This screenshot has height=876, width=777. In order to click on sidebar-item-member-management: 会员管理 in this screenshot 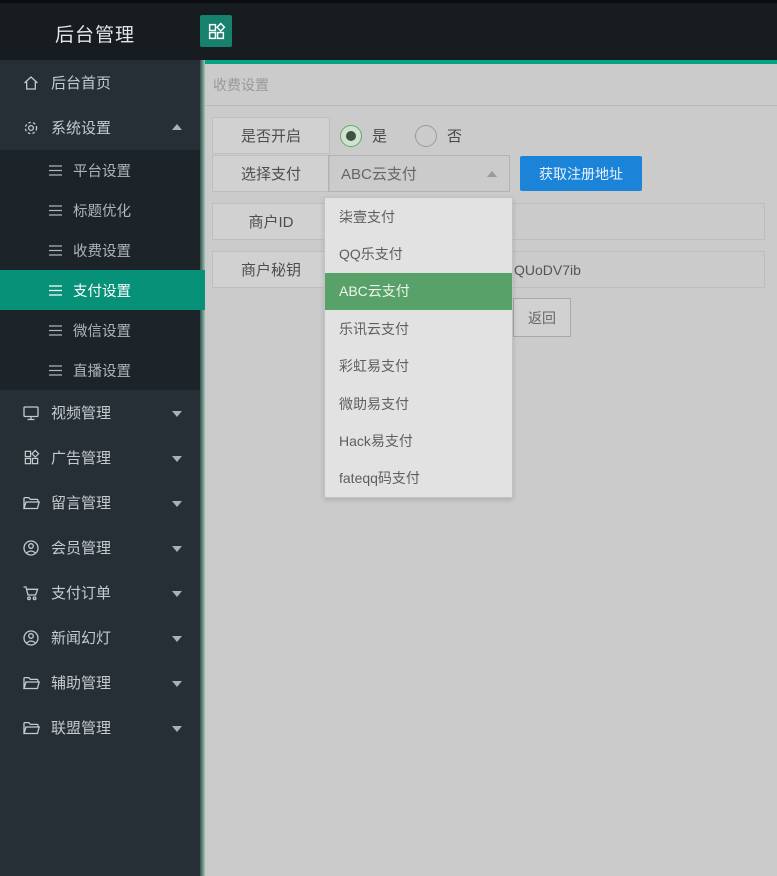, I will do `click(100, 547)`.